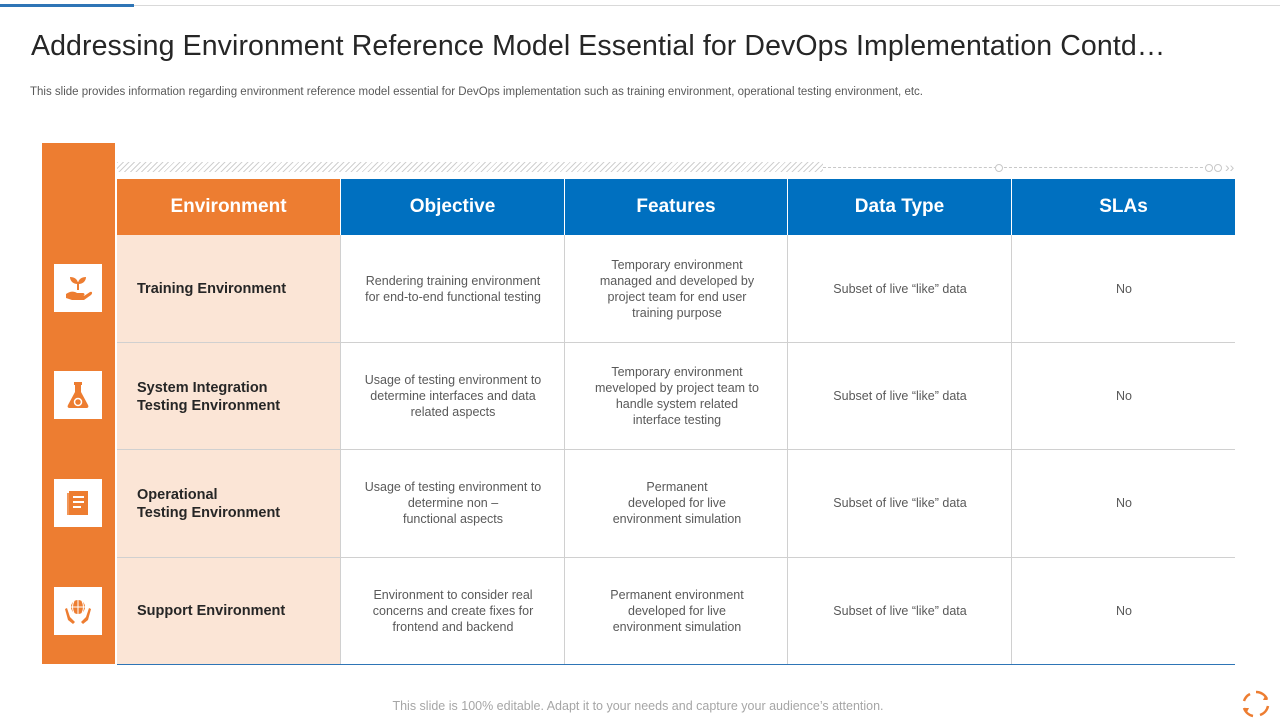  What do you see at coordinates (470, 167) in the screenshot?
I see `decorative-hatch` at bounding box center [470, 167].